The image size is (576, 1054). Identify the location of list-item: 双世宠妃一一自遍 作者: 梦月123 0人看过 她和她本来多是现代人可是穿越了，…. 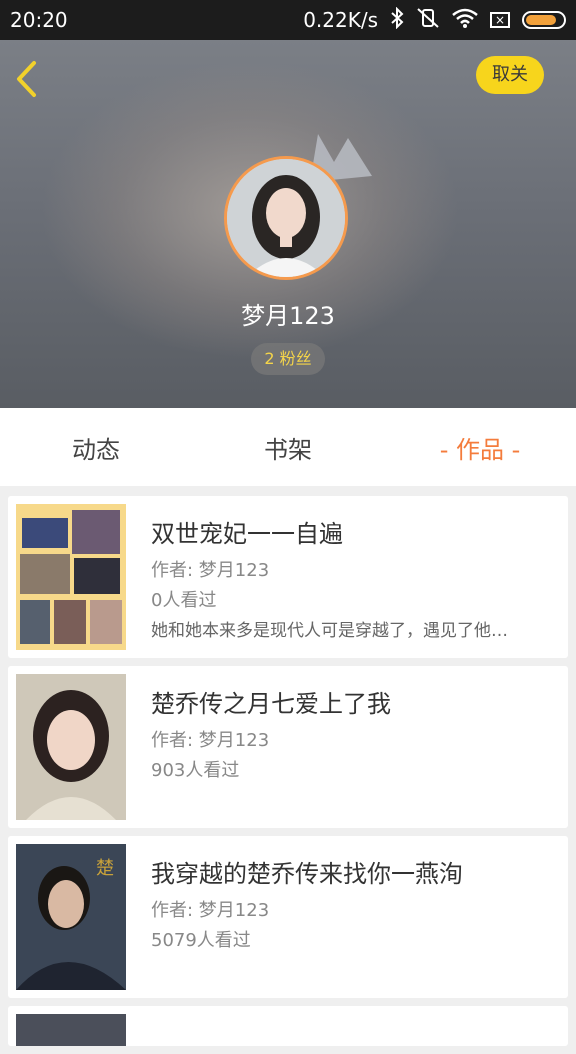
(288, 577).